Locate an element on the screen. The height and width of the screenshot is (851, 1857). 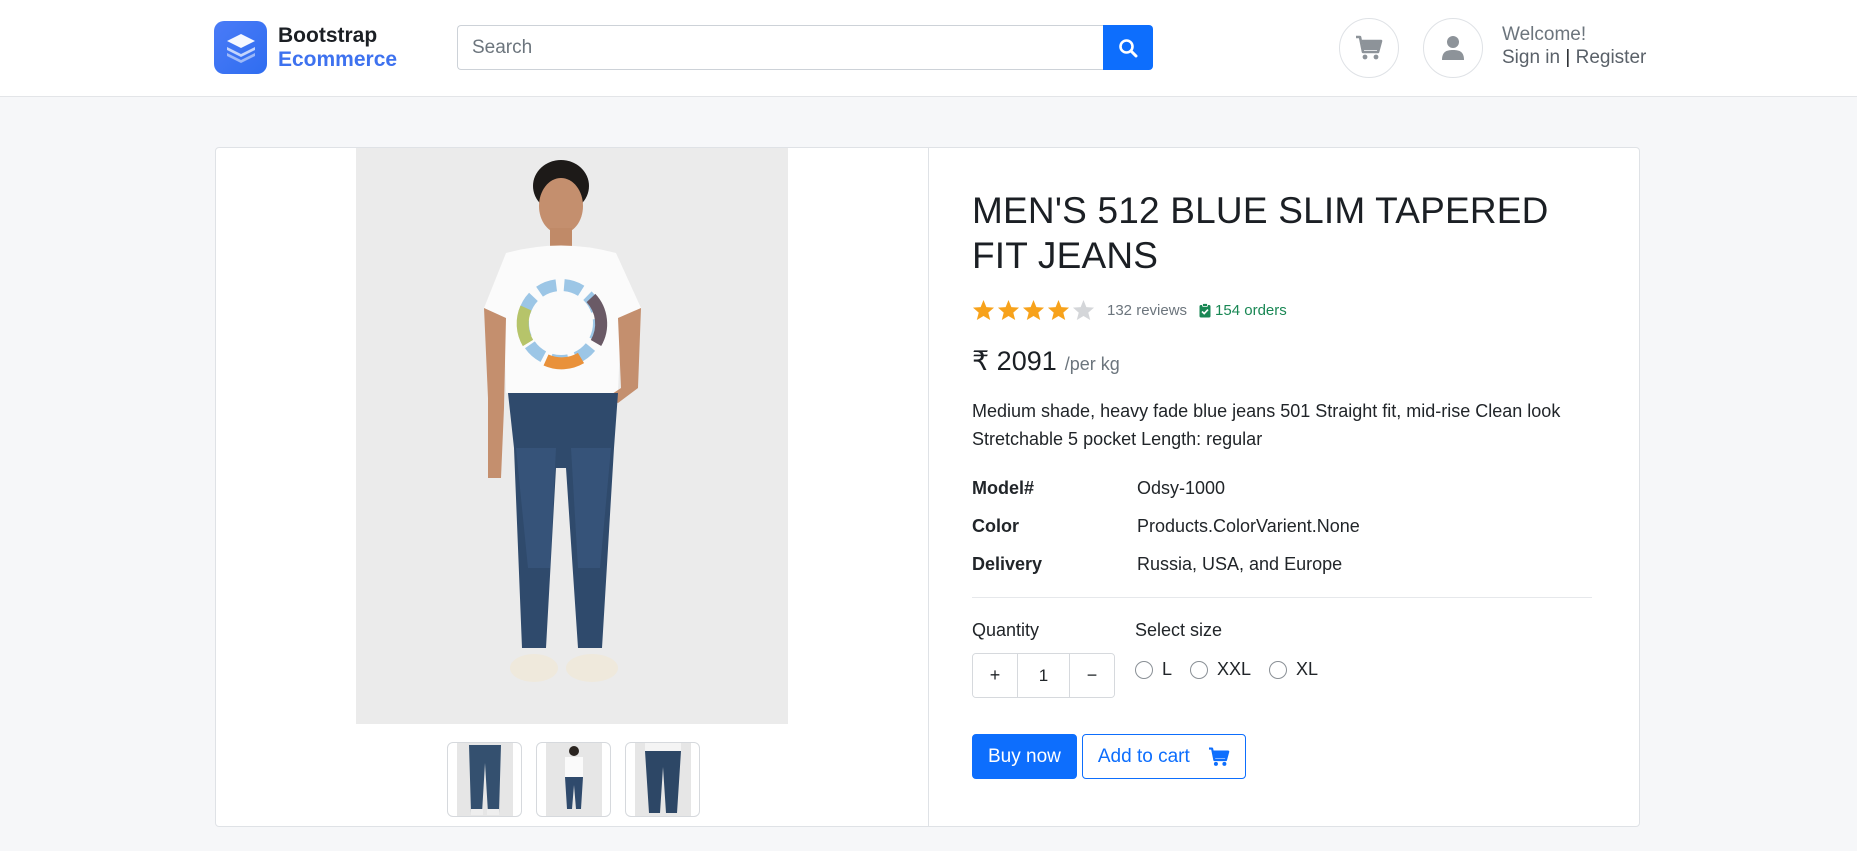
search-icon is located at coordinates (1128, 47).